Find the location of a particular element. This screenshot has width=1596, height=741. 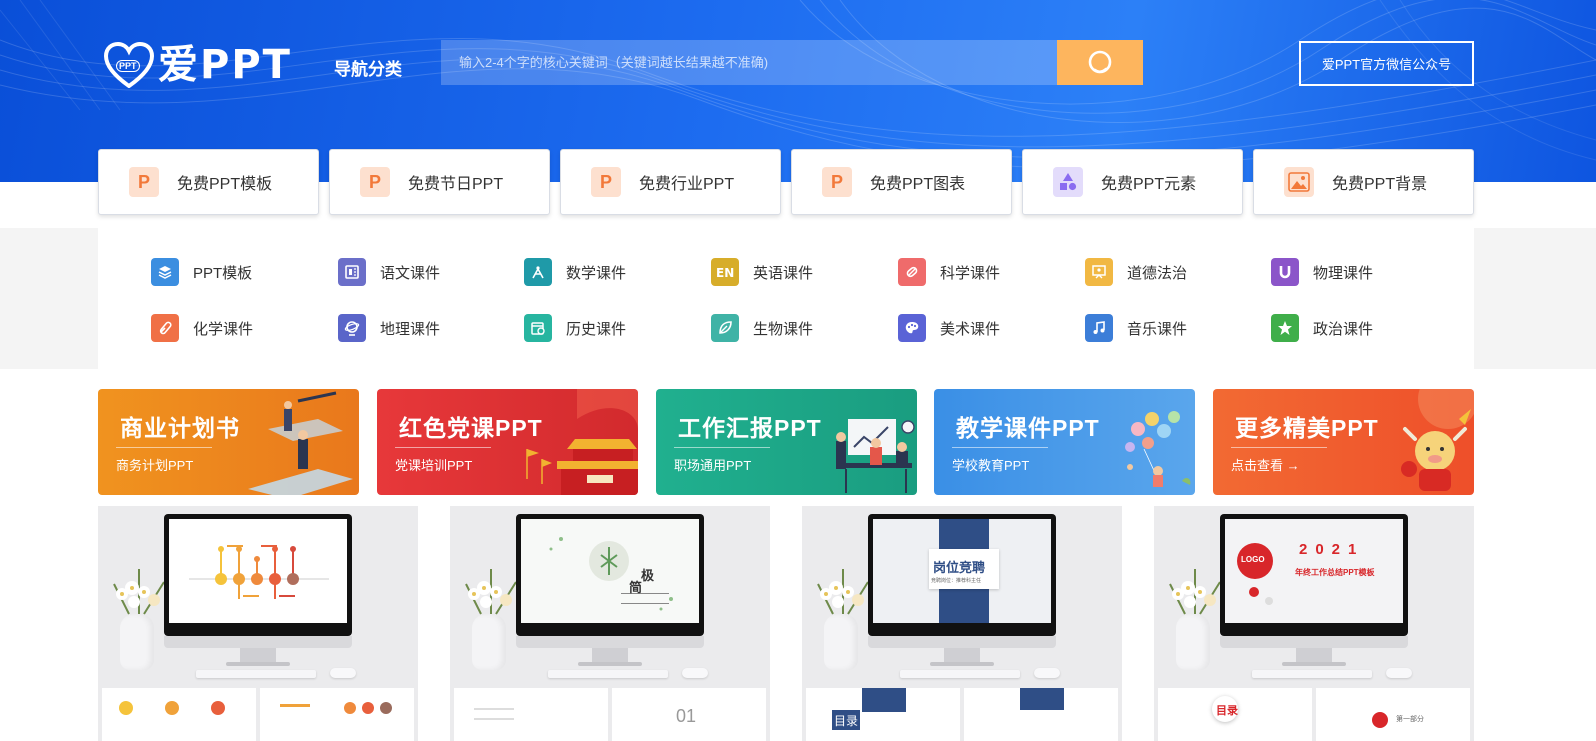

category-card-label: 免费PPT背景 is located at coordinates (1380, 184).